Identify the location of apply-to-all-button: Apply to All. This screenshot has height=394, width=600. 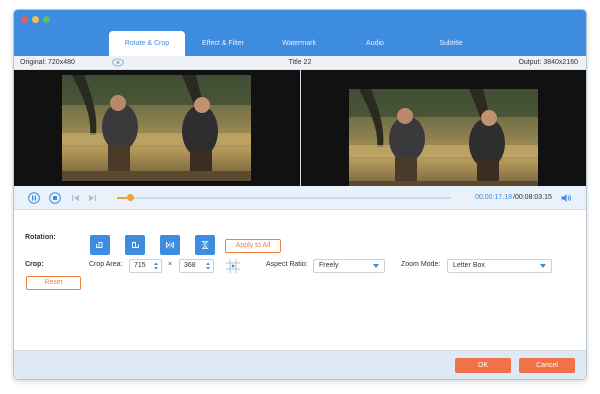
(253, 246).